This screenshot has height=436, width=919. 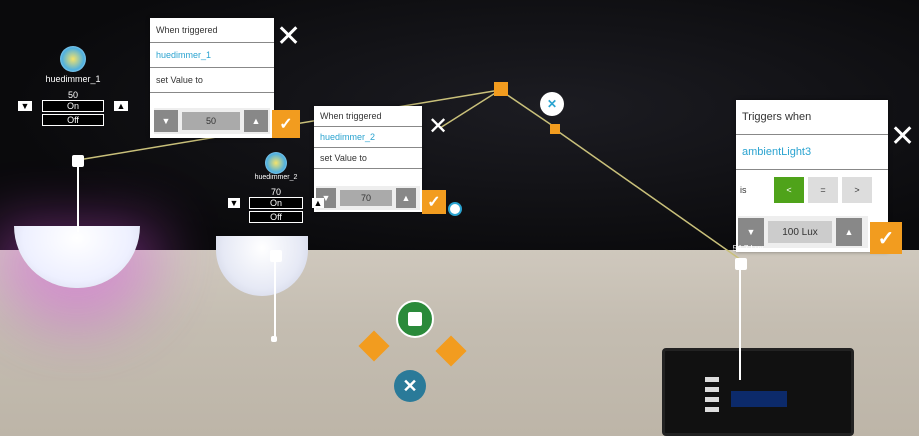 I want to click on value-field: 100 Lux, so click(x=800, y=232).